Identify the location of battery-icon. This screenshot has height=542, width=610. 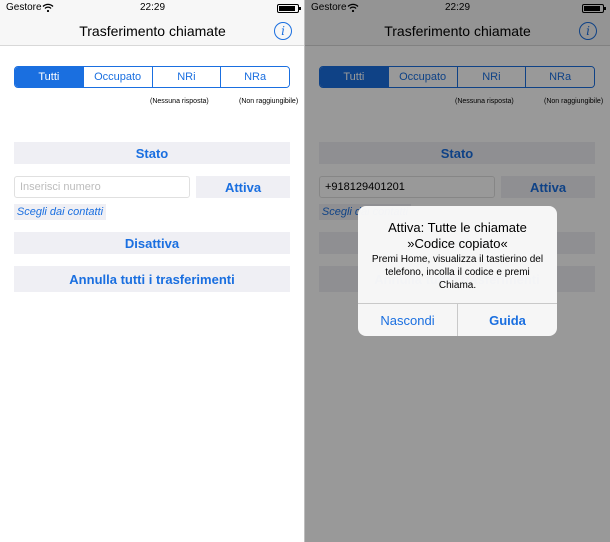
(289, 8).